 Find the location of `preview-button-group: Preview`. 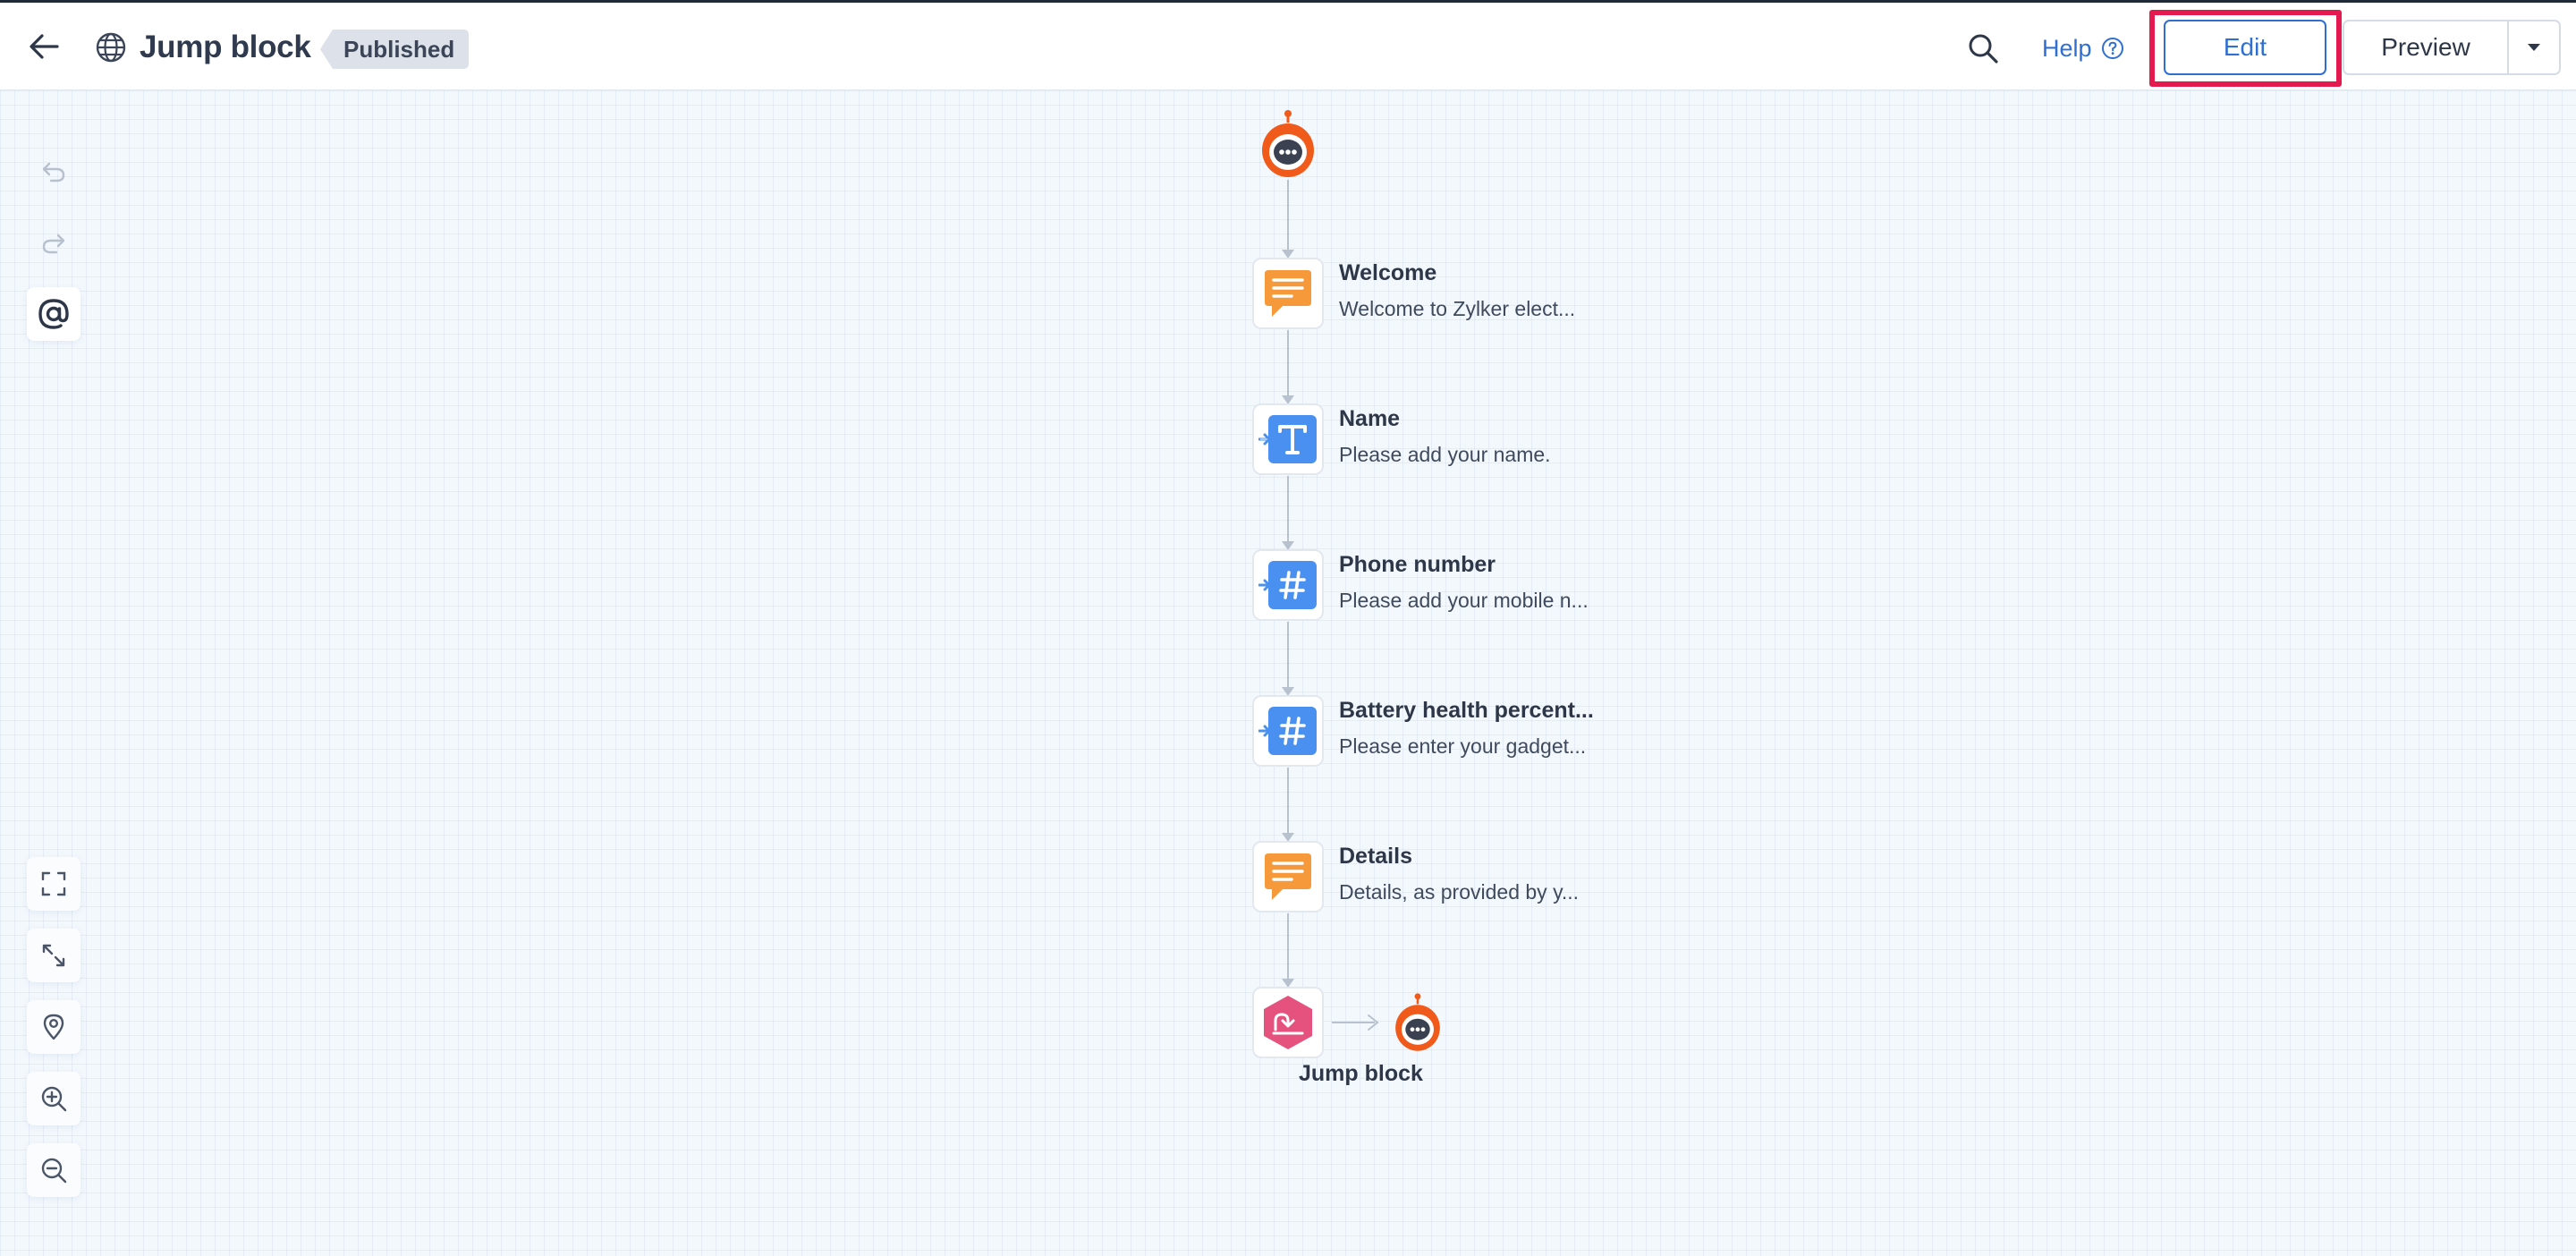

preview-button-group: Preview is located at coordinates (2452, 47).